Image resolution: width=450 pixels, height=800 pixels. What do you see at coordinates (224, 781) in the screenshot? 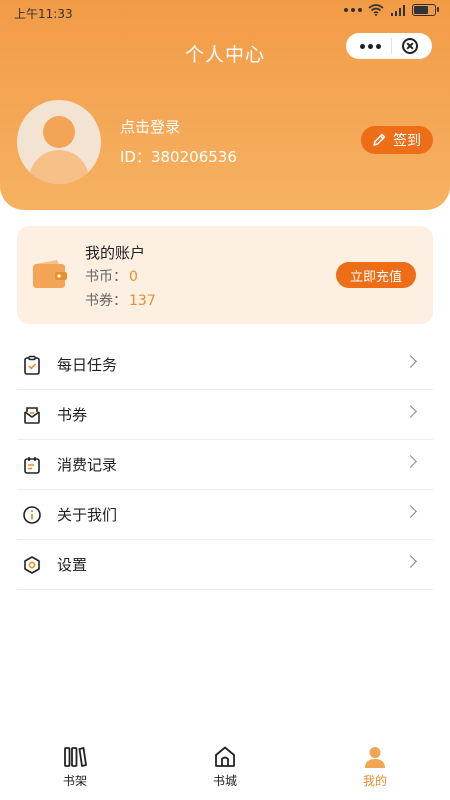
I see `nav-label: 书城` at bounding box center [224, 781].